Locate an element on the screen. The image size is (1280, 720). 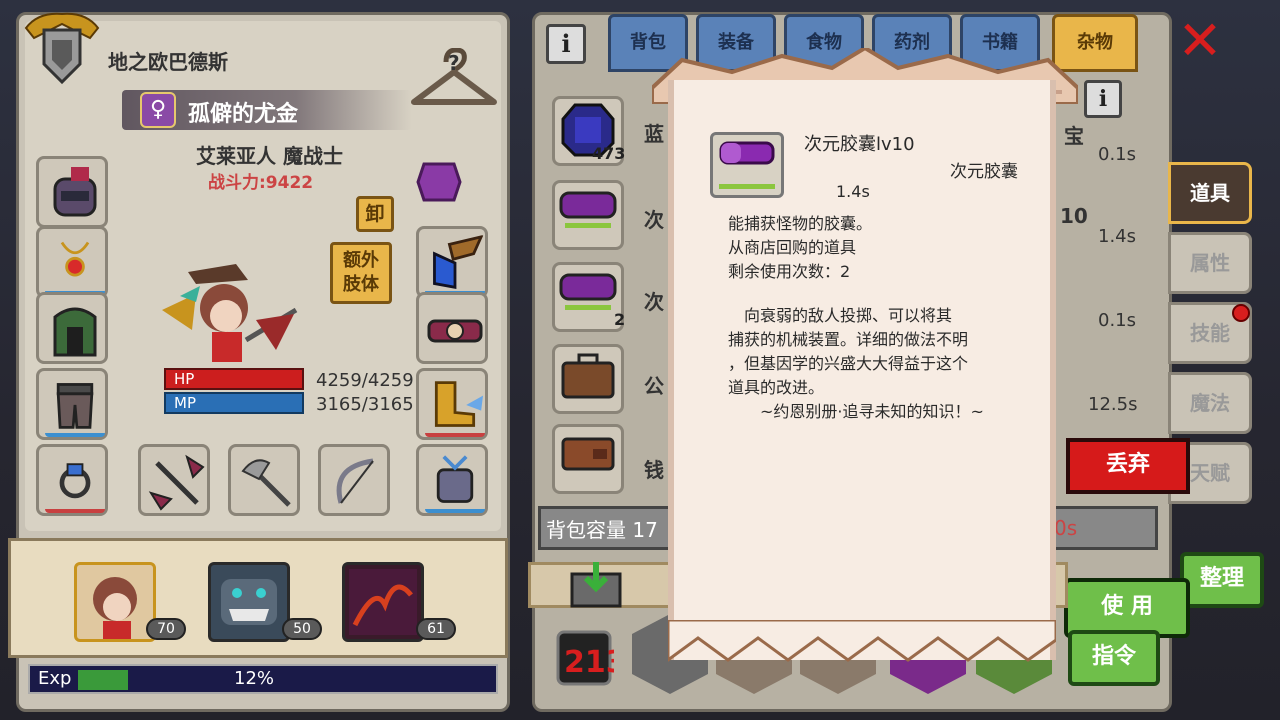
boots-slot is located at coordinates (452, 404).